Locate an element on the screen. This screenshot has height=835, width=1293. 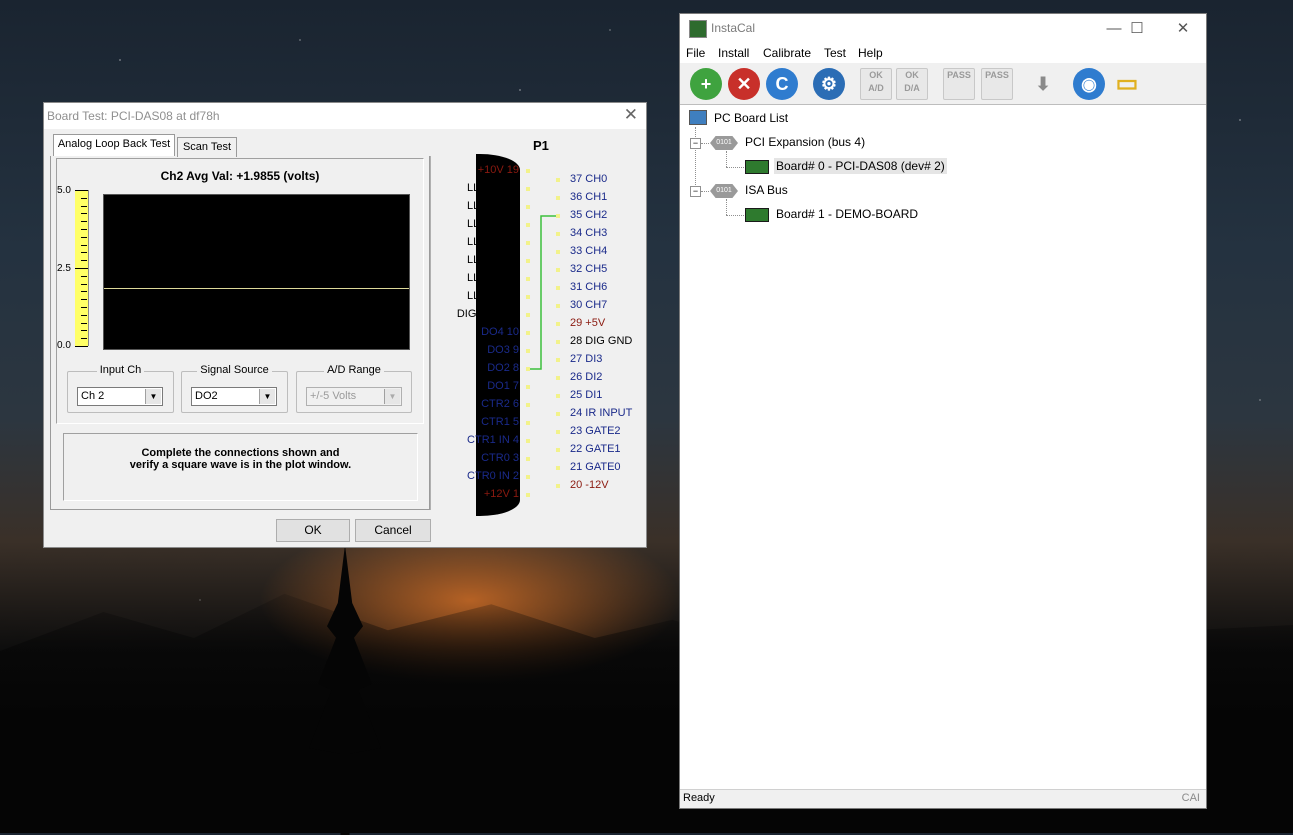
test-scan-icon: PASS is located at coordinates (997, 84).